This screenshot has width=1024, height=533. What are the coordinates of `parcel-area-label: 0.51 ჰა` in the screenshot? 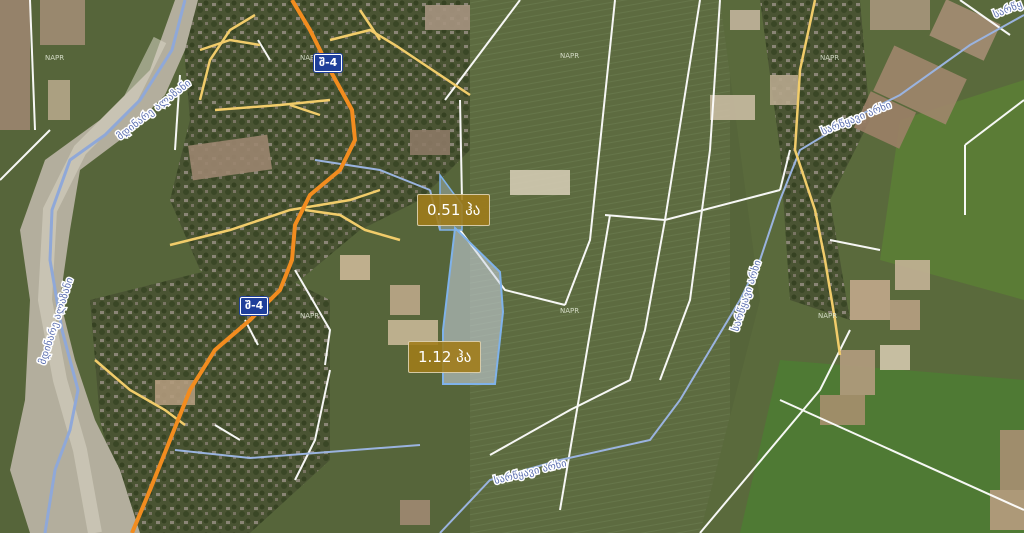 It's located at (454, 210).